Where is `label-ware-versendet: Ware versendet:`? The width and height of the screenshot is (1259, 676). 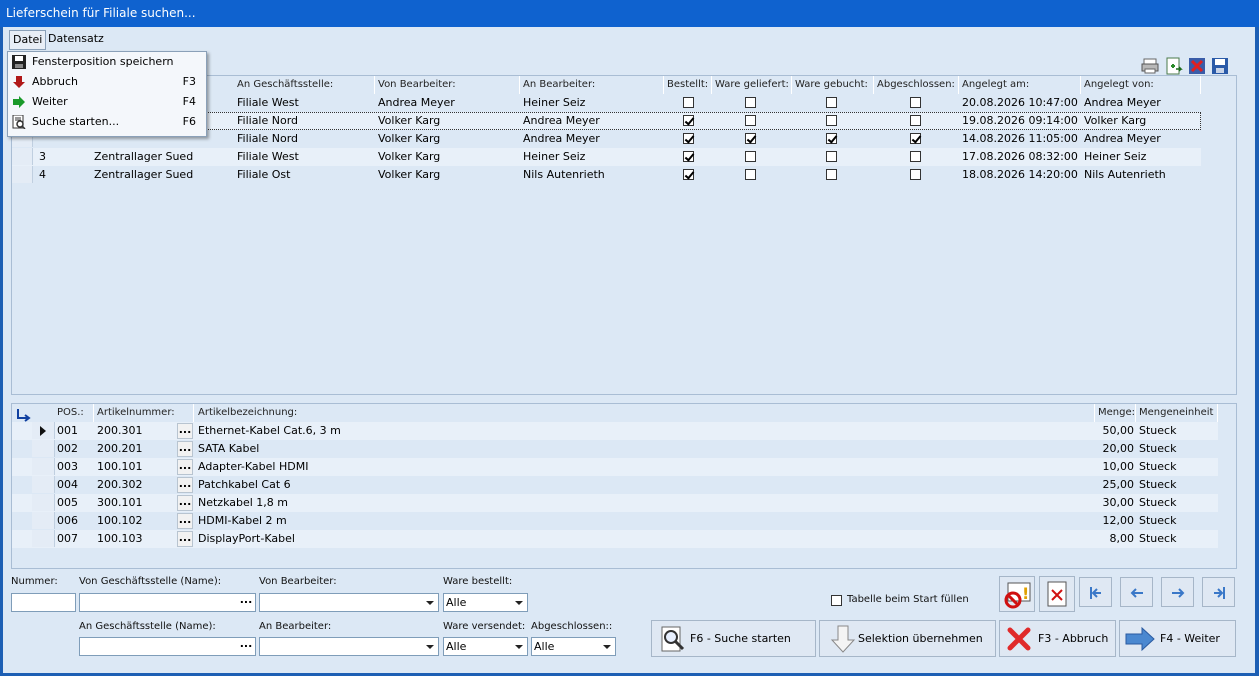
label-ware-versendet: Ware versendet: is located at coordinates (484, 626).